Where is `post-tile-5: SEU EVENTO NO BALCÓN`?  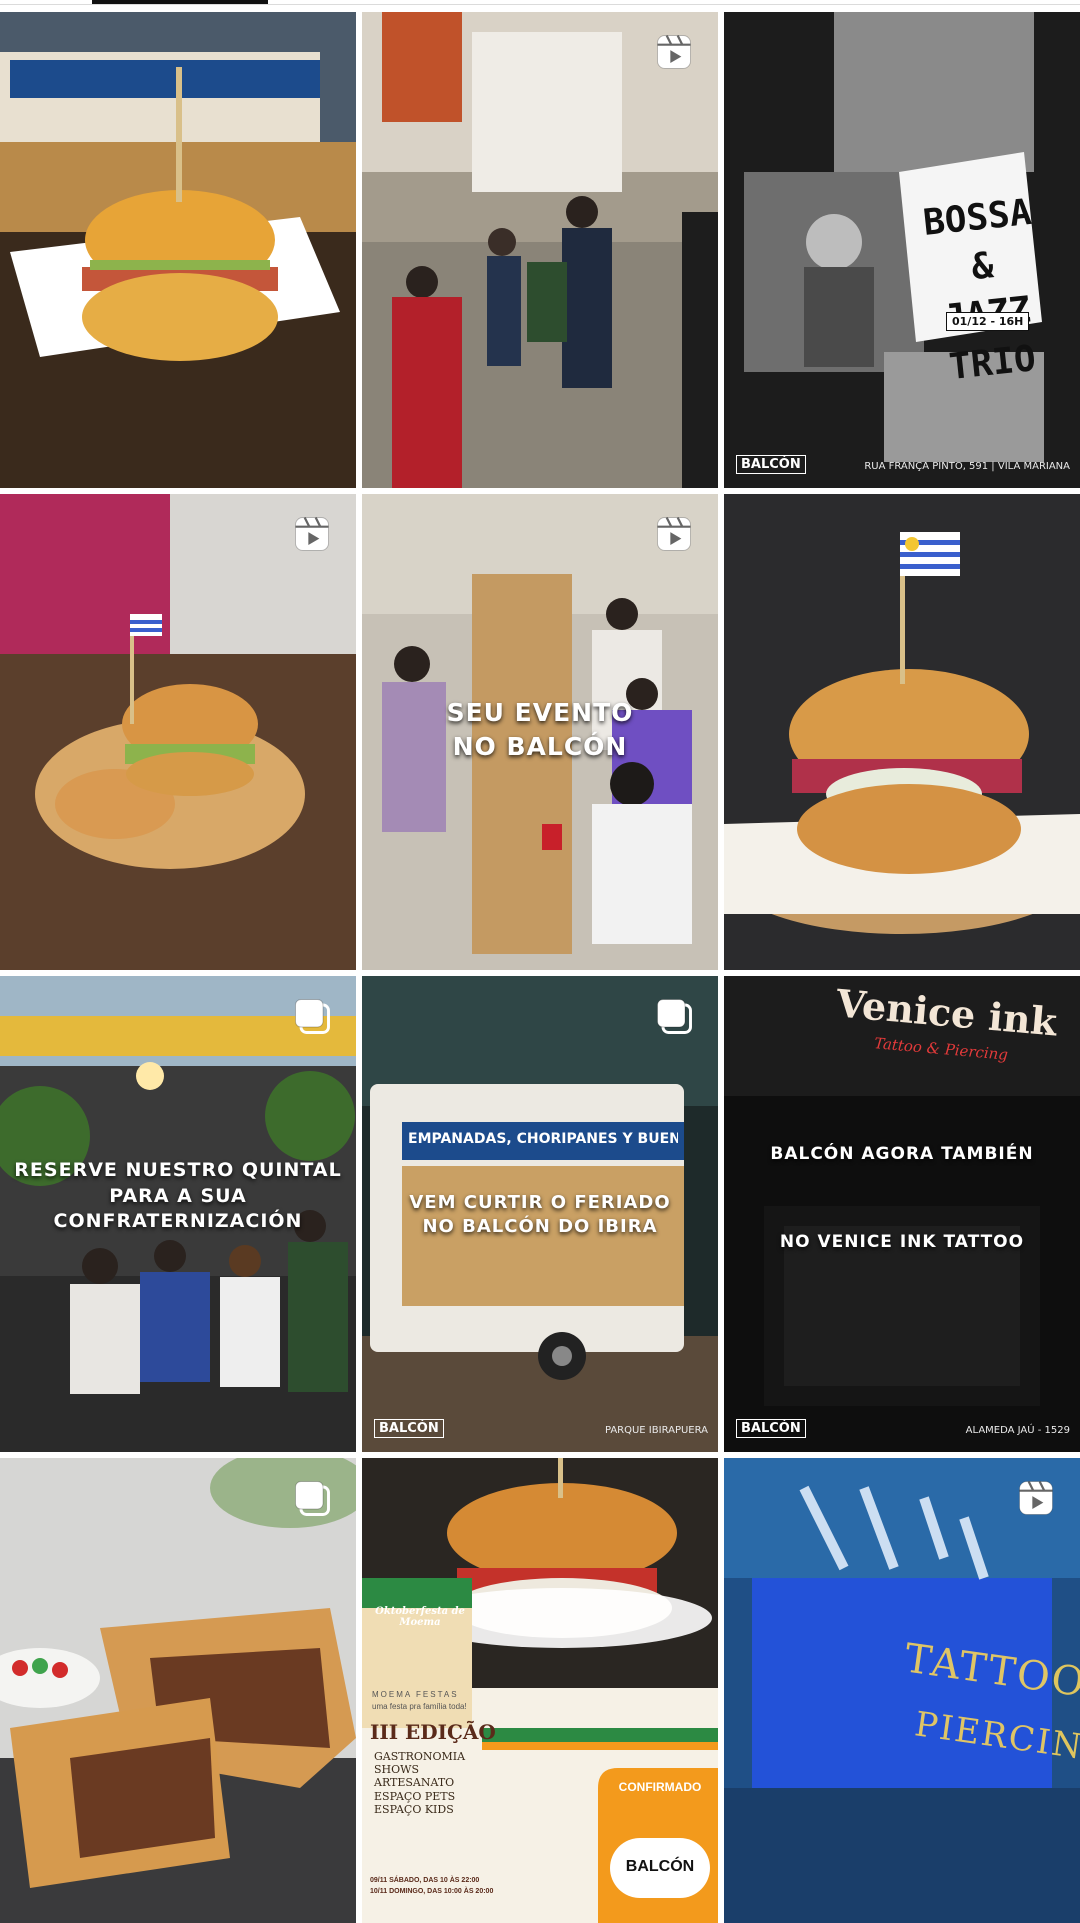 post-tile-5: SEU EVENTO NO BALCÓN is located at coordinates (540, 732).